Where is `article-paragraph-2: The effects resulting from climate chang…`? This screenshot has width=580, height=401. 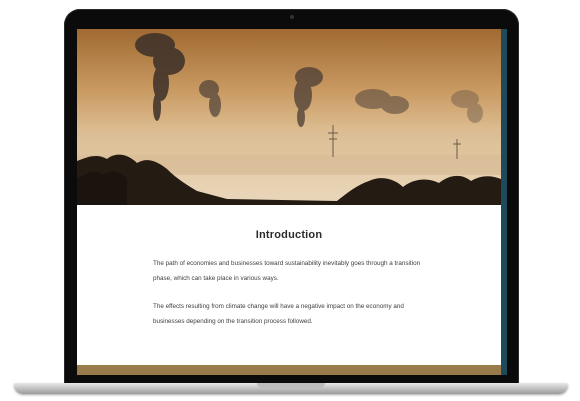 article-paragraph-2: The effects resulting from climate chang… is located at coordinates (278, 314).